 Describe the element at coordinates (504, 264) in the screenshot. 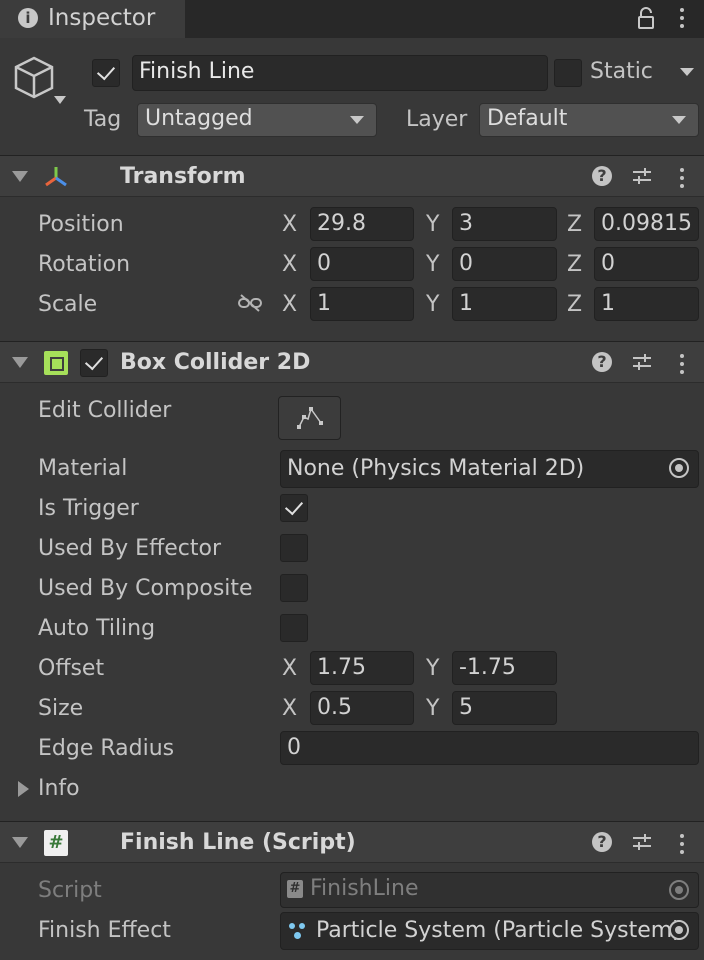

I see `rotation-y-field: 0` at that location.